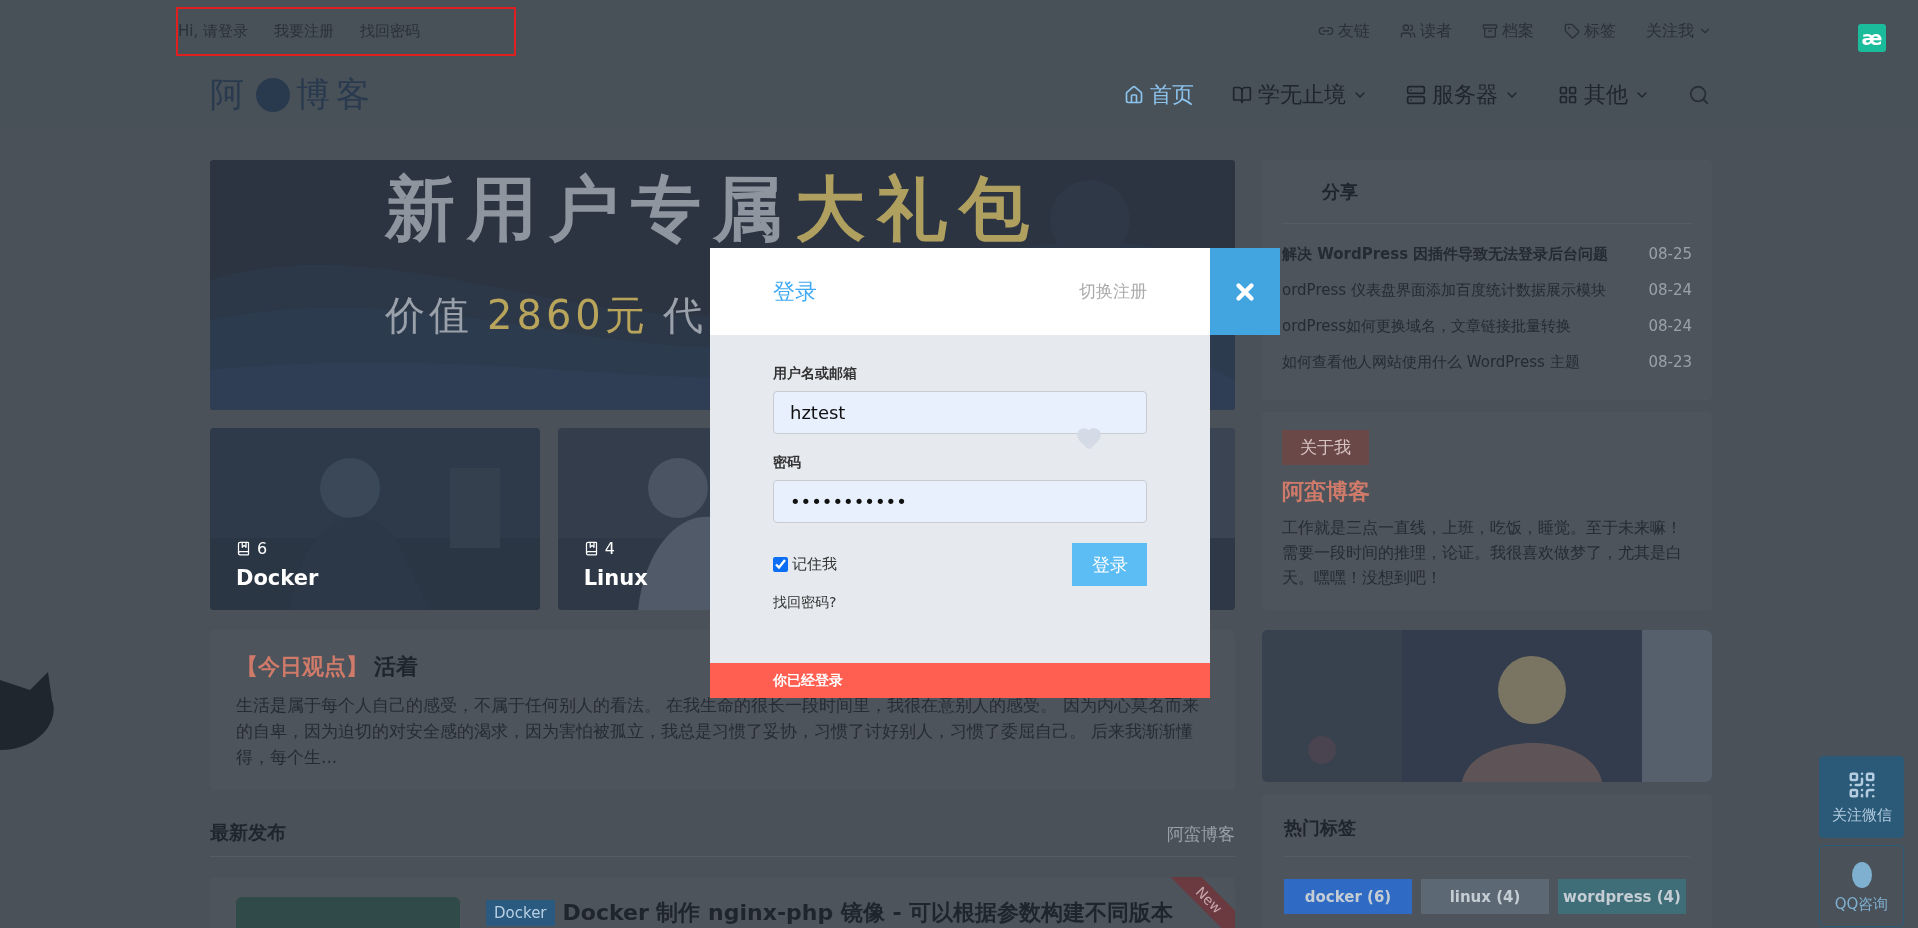  Describe the element at coordinates (1572, 31) in the screenshot. I see `tag-icon` at that location.